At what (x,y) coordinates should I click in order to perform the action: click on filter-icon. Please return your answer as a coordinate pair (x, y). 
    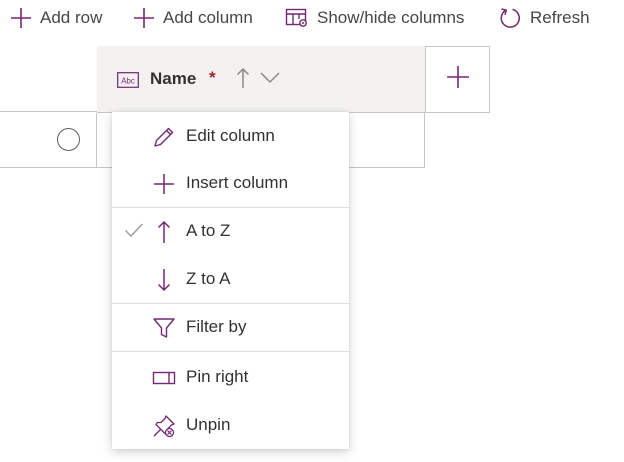
    Looking at the image, I should click on (164, 328).